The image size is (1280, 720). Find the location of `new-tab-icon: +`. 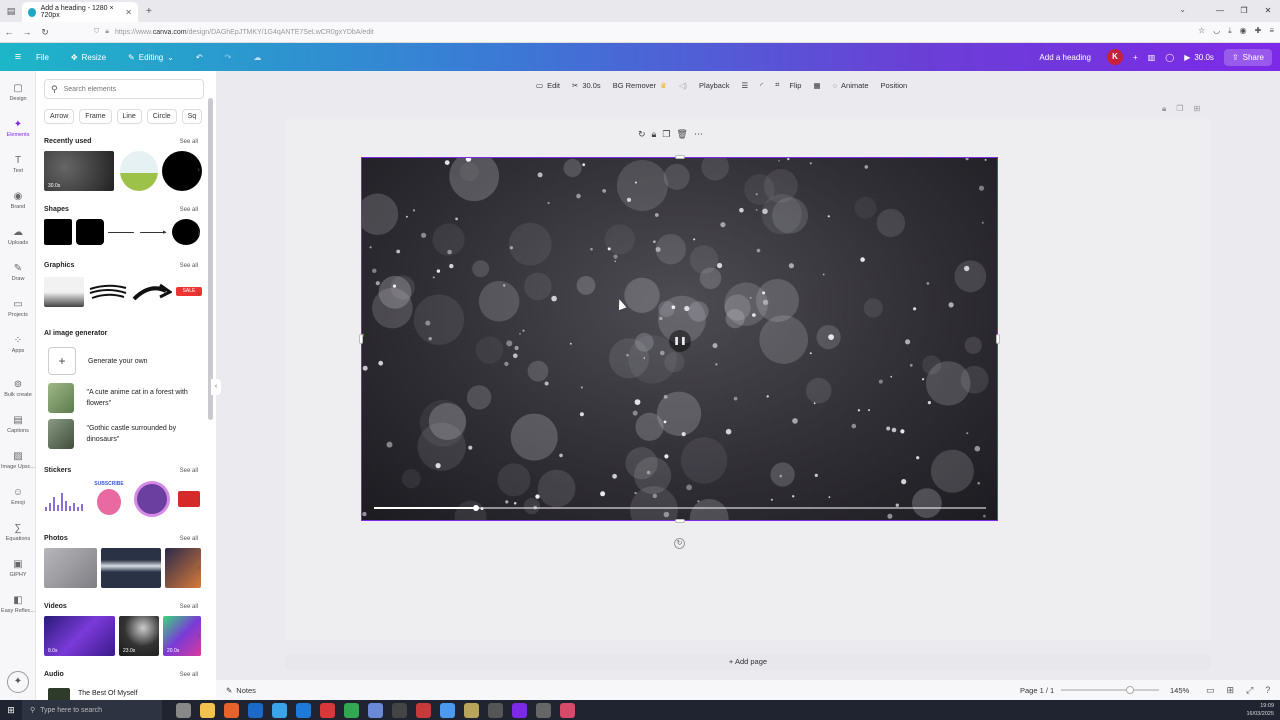

new-tab-icon: + is located at coordinates (149, 11).